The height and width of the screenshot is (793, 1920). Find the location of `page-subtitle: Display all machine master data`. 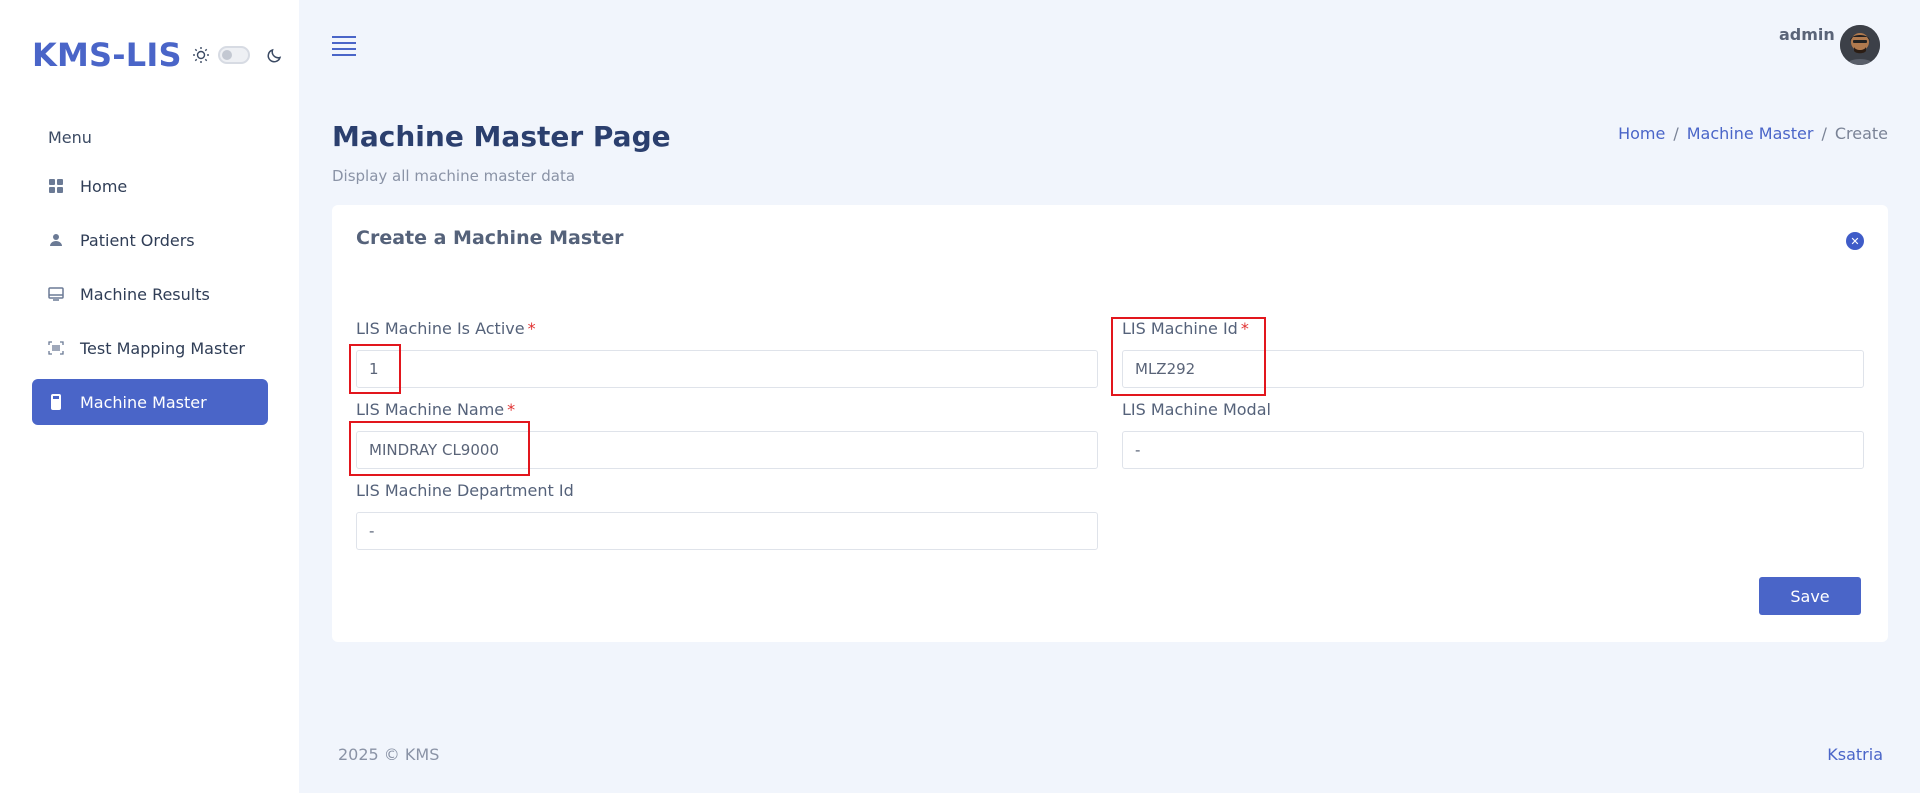

page-subtitle: Display all machine master data is located at coordinates (454, 176).